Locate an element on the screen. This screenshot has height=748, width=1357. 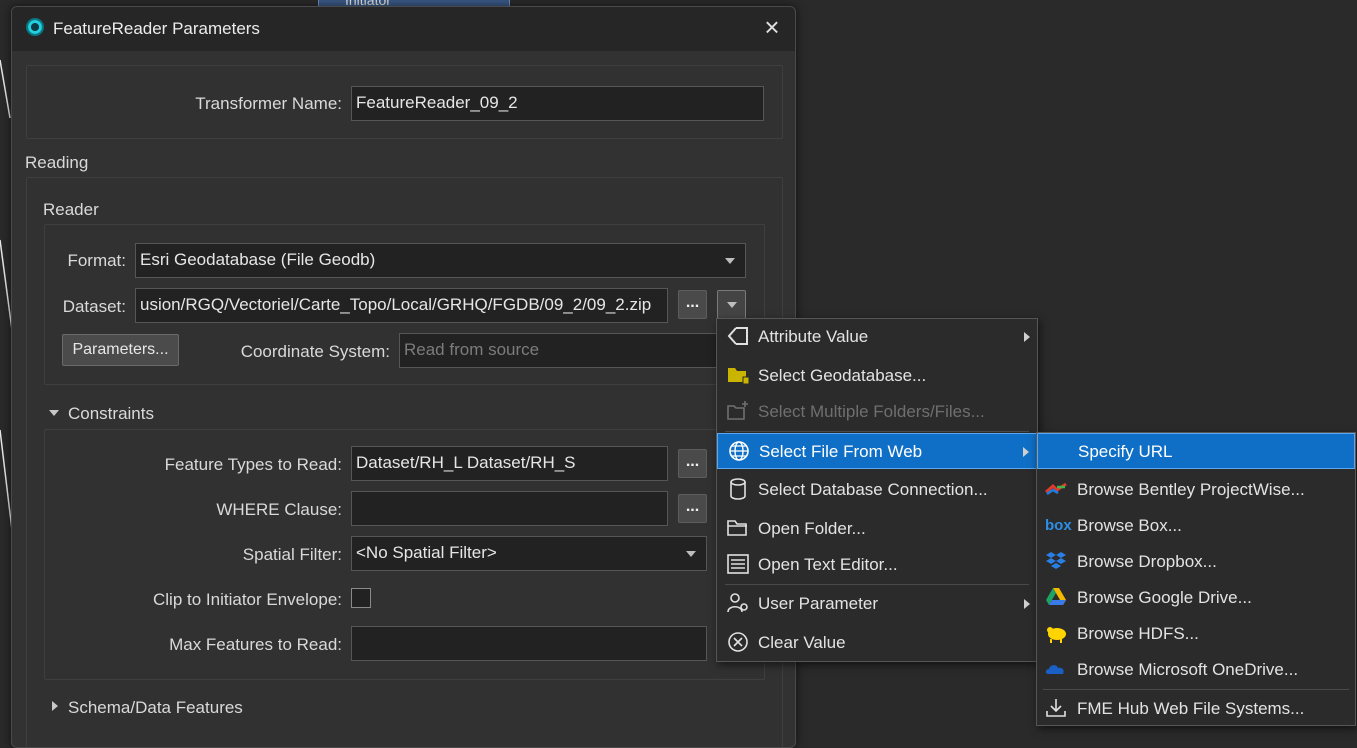
clip-envelope-checkbox is located at coordinates (361, 598).